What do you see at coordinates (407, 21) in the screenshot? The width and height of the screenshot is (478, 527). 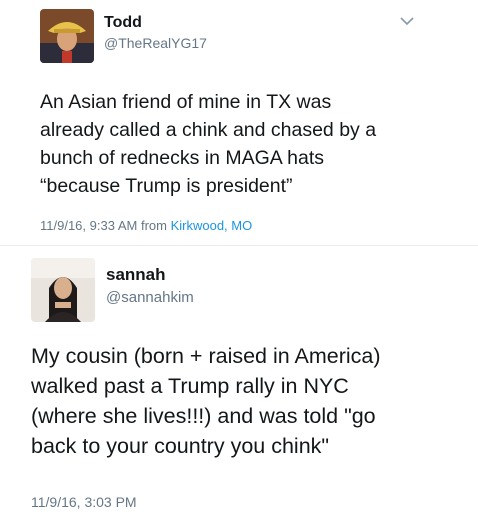 I see `chevron-down-icon` at bounding box center [407, 21].